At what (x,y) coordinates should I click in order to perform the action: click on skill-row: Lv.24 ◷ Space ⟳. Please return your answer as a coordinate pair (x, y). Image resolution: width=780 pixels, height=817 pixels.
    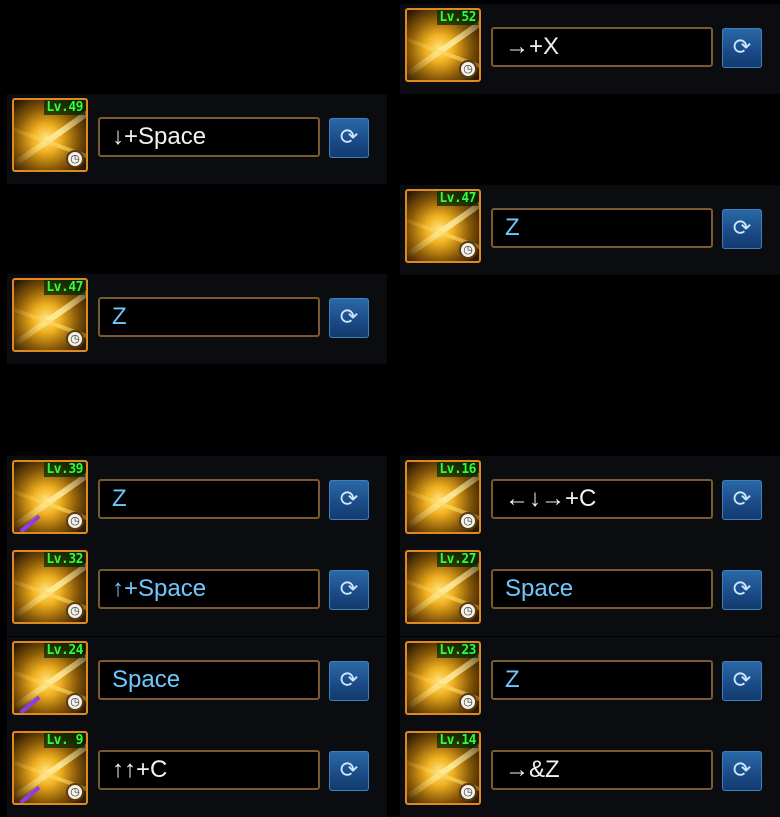
    Looking at the image, I should click on (197, 682).